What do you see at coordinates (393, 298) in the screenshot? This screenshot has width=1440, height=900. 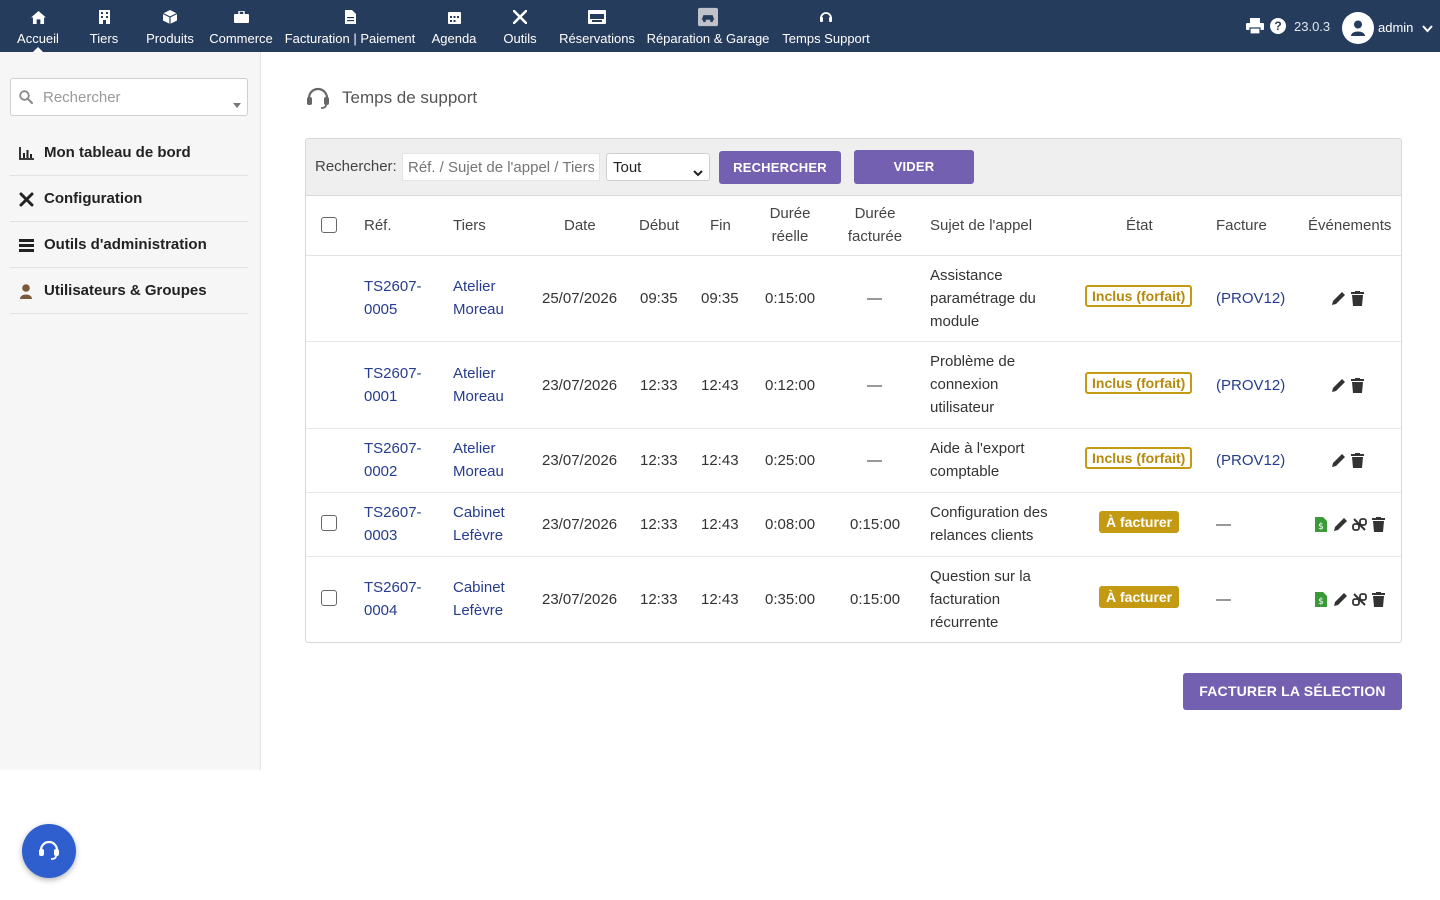 I see `ref-link: TS2607- 0005` at bounding box center [393, 298].